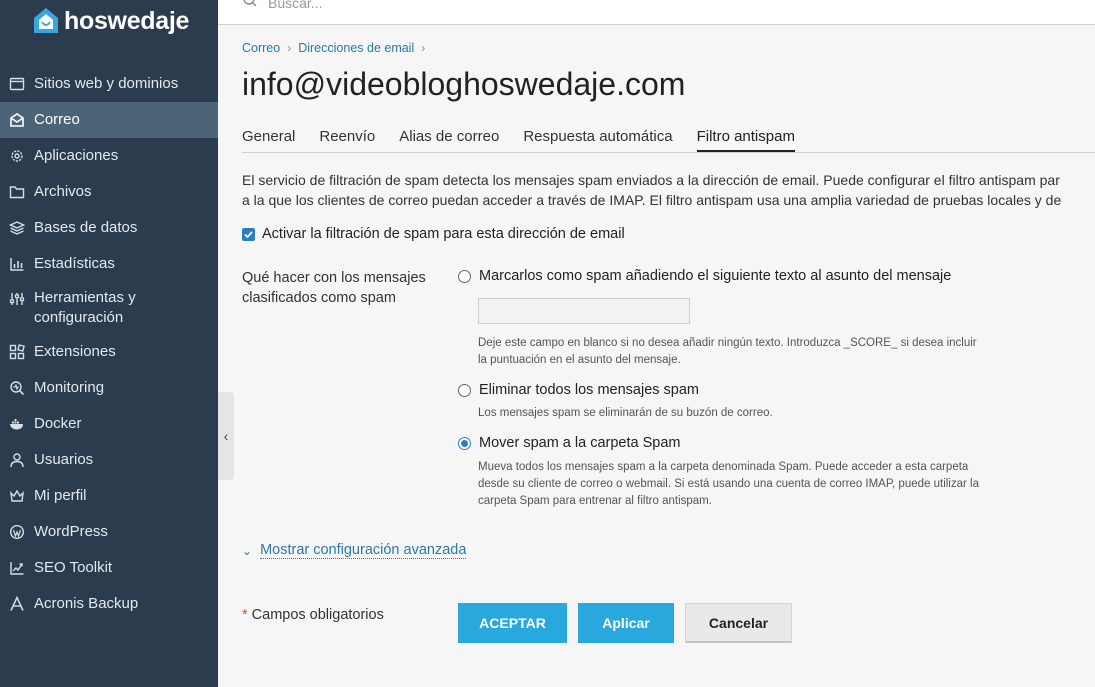 This screenshot has height=687, width=1095. I want to click on sidebar-item-wordpress: WordPress, so click(109, 532).